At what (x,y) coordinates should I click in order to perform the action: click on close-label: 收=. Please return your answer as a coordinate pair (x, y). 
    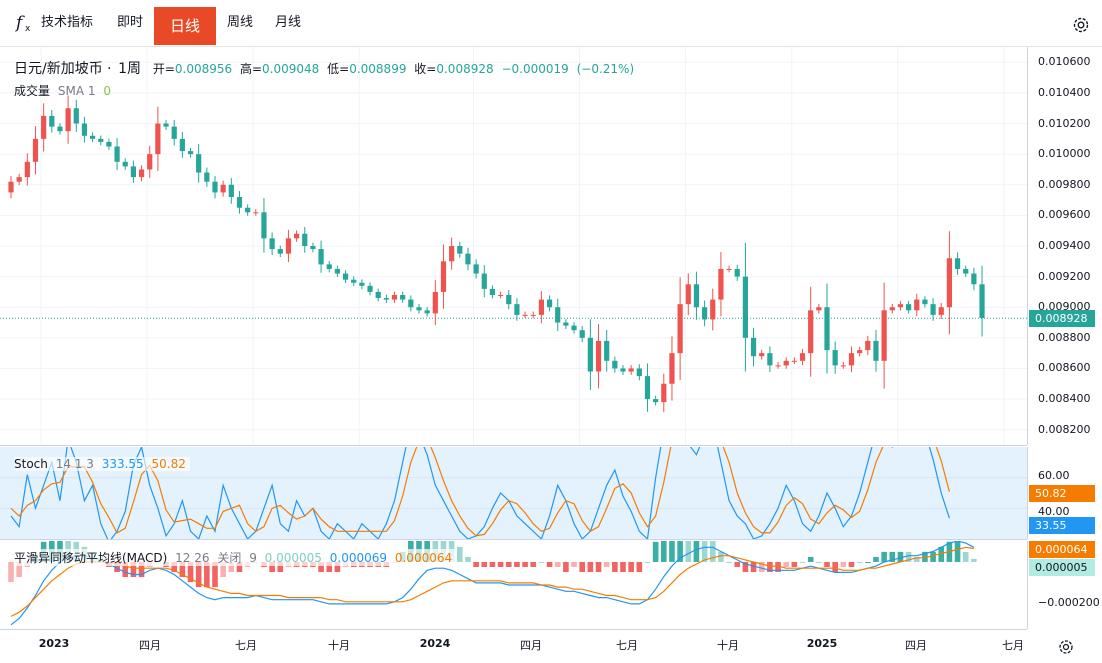
    Looking at the image, I should click on (425, 69).